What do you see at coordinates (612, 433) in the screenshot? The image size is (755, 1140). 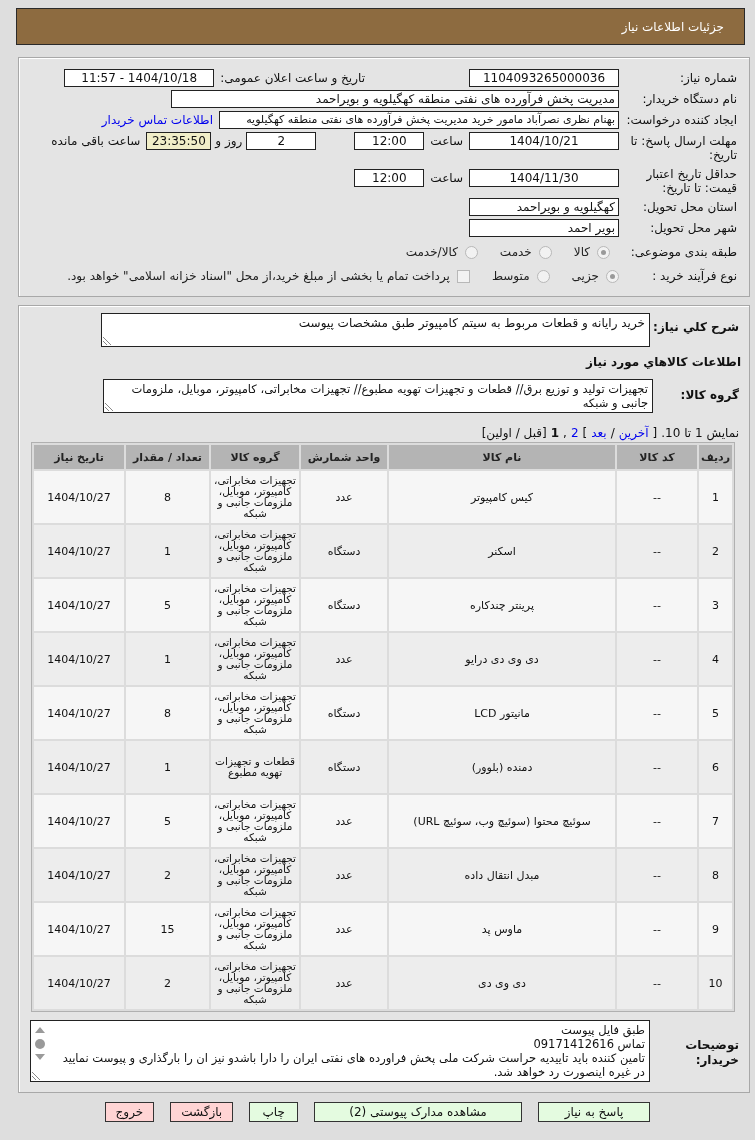 I see `pagination-text: /` at bounding box center [612, 433].